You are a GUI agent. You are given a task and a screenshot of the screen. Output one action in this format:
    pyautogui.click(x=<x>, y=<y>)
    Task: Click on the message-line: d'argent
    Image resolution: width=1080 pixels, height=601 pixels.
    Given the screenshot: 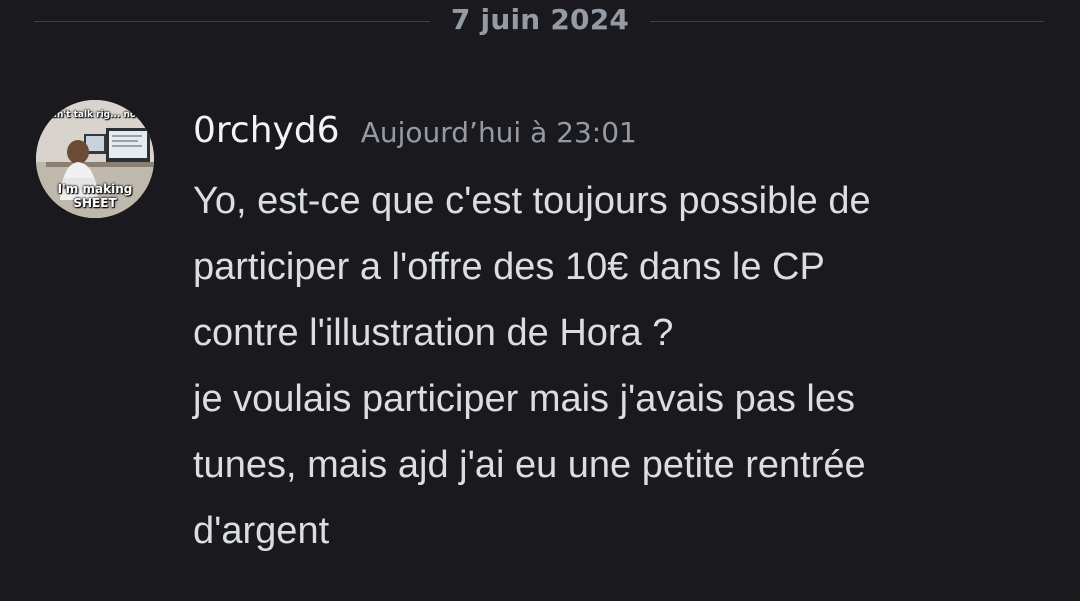 What is the action you would take?
    pyautogui.click(x=261, y=531)
    